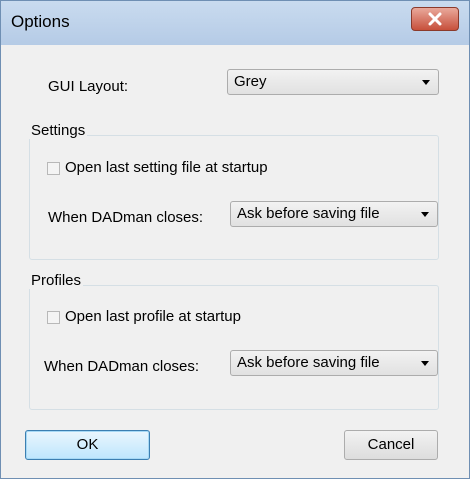 The width and height of the screenshot is (470, 479). Describe the element at coordinates (40, 21) in the screenshot. I see `dialog-title: Options` at that location.